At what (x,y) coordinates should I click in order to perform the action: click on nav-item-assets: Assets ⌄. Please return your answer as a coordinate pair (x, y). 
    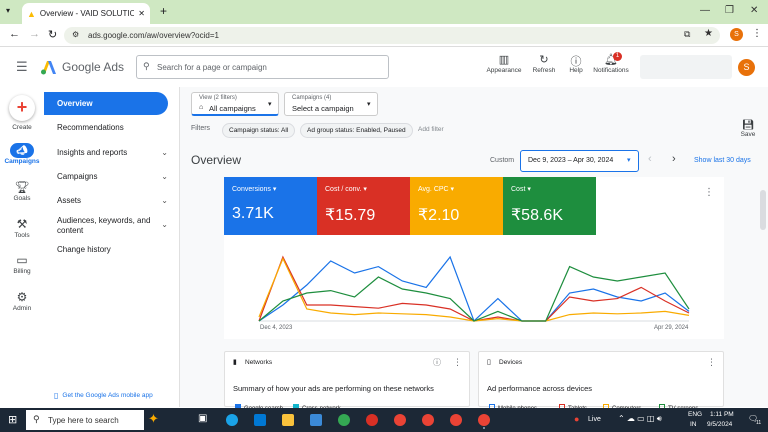
    Looking at the image, I should click on (106, 200).